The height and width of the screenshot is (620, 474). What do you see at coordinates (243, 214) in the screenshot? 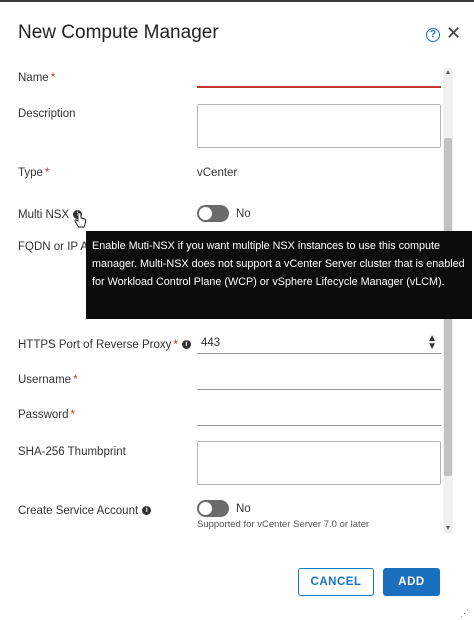
I see `multi-nsx-toggle-label: No` at bounding box center [243, 214].